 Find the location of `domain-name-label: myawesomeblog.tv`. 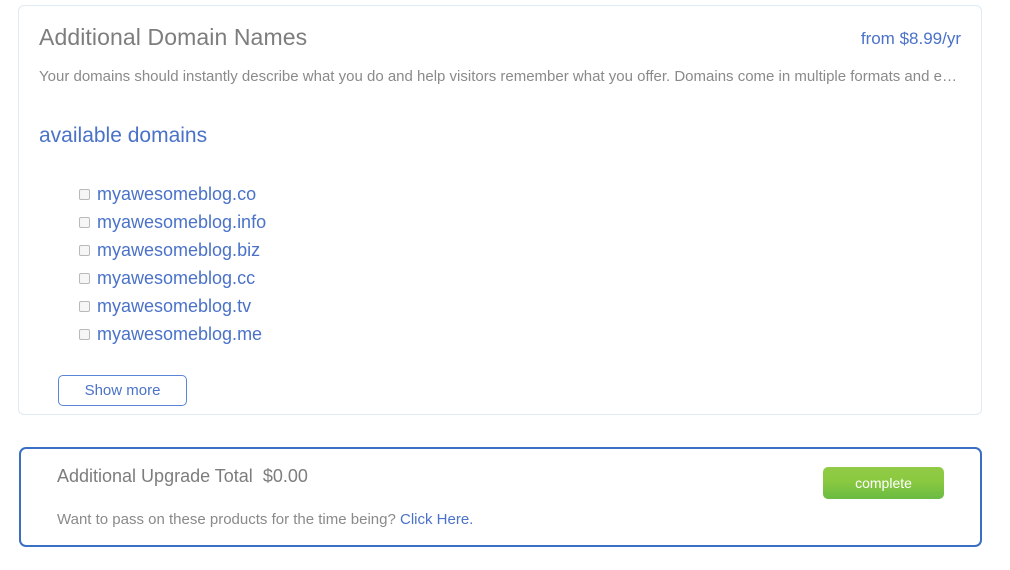

domain-name-label: myawesomeblog.tv is located at coordinates (174, 306).